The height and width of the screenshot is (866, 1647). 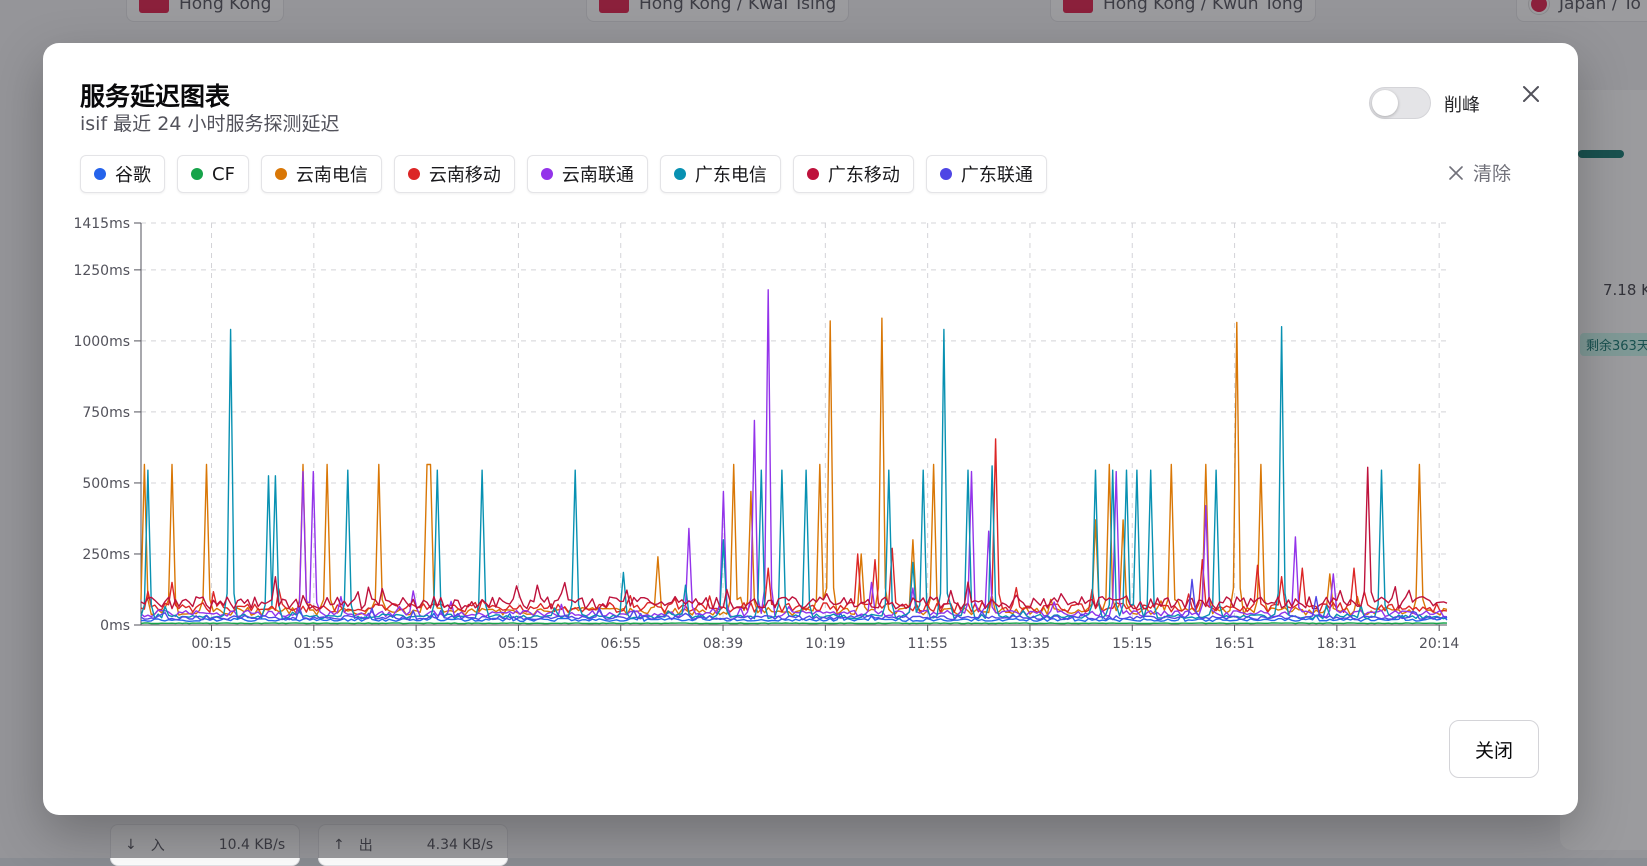 I want to click on y-tick-label: 1415ms, so click(x=101, y=224).